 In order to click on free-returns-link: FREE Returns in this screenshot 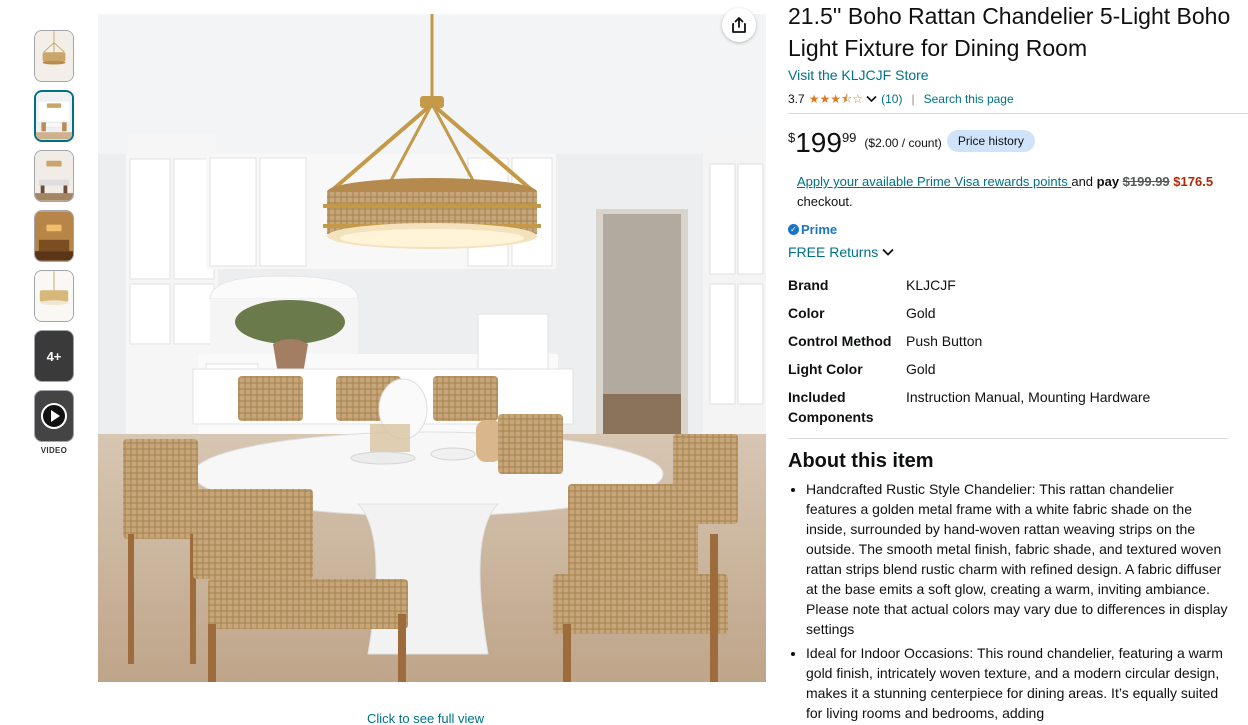, I will do `click(1018, 252)`.